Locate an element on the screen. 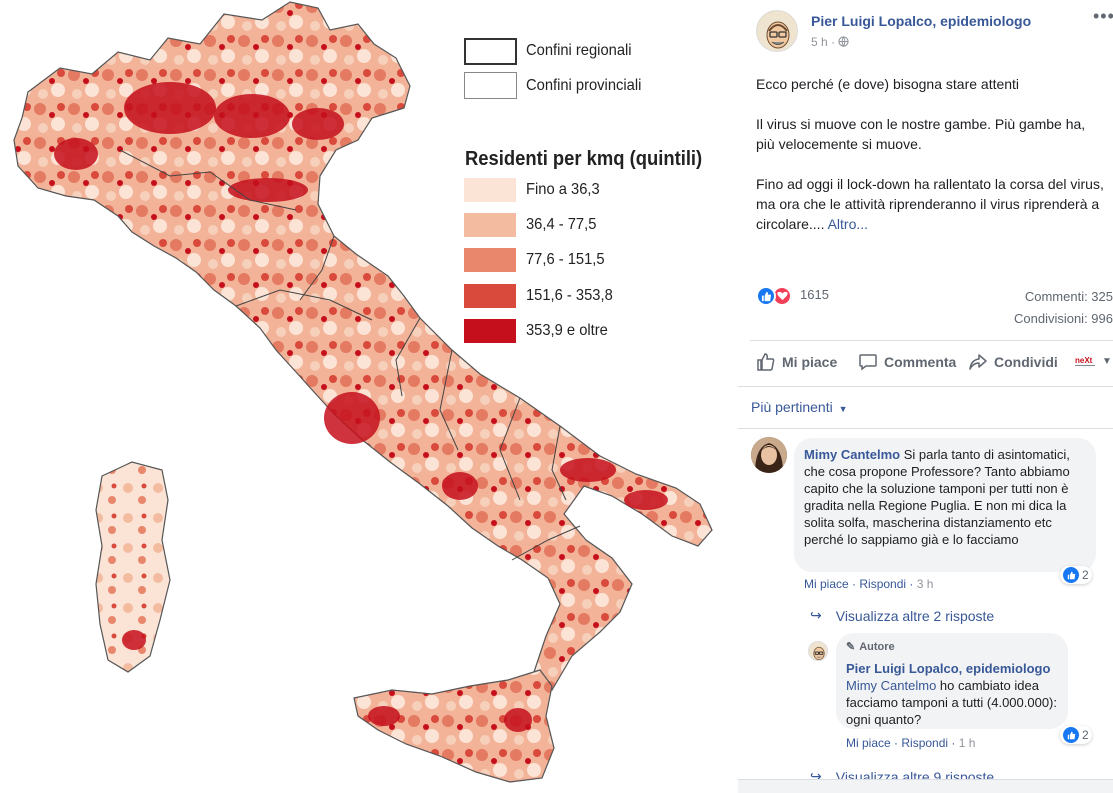 This screenshot has height=793, width=1113. legend-title: Residenti per kmq (quintili) is located at coordinates (584, 159).